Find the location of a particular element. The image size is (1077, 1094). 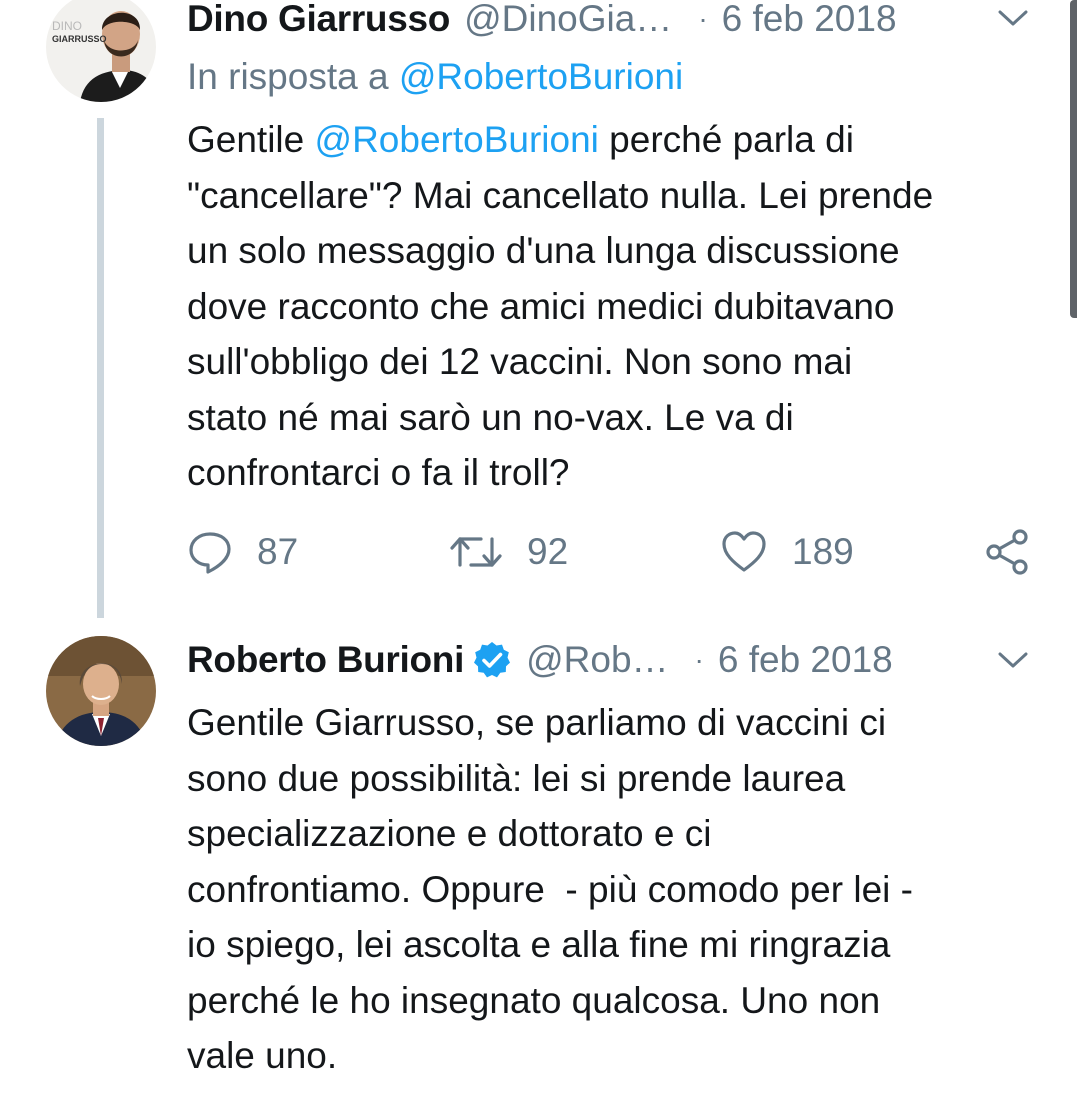

reply-button: 87 is located at coordinates (242, 552).